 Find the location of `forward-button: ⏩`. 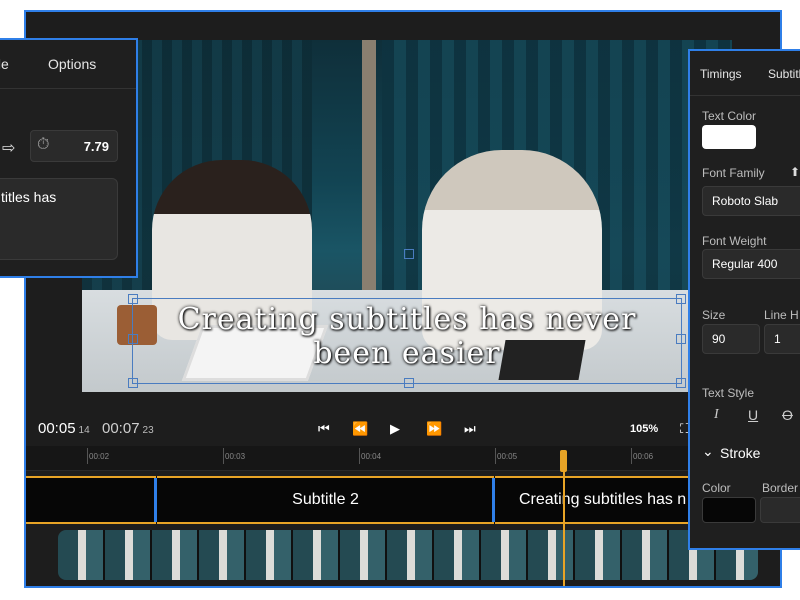

forward-button: ⏩ is located at coordinates (434, 429).